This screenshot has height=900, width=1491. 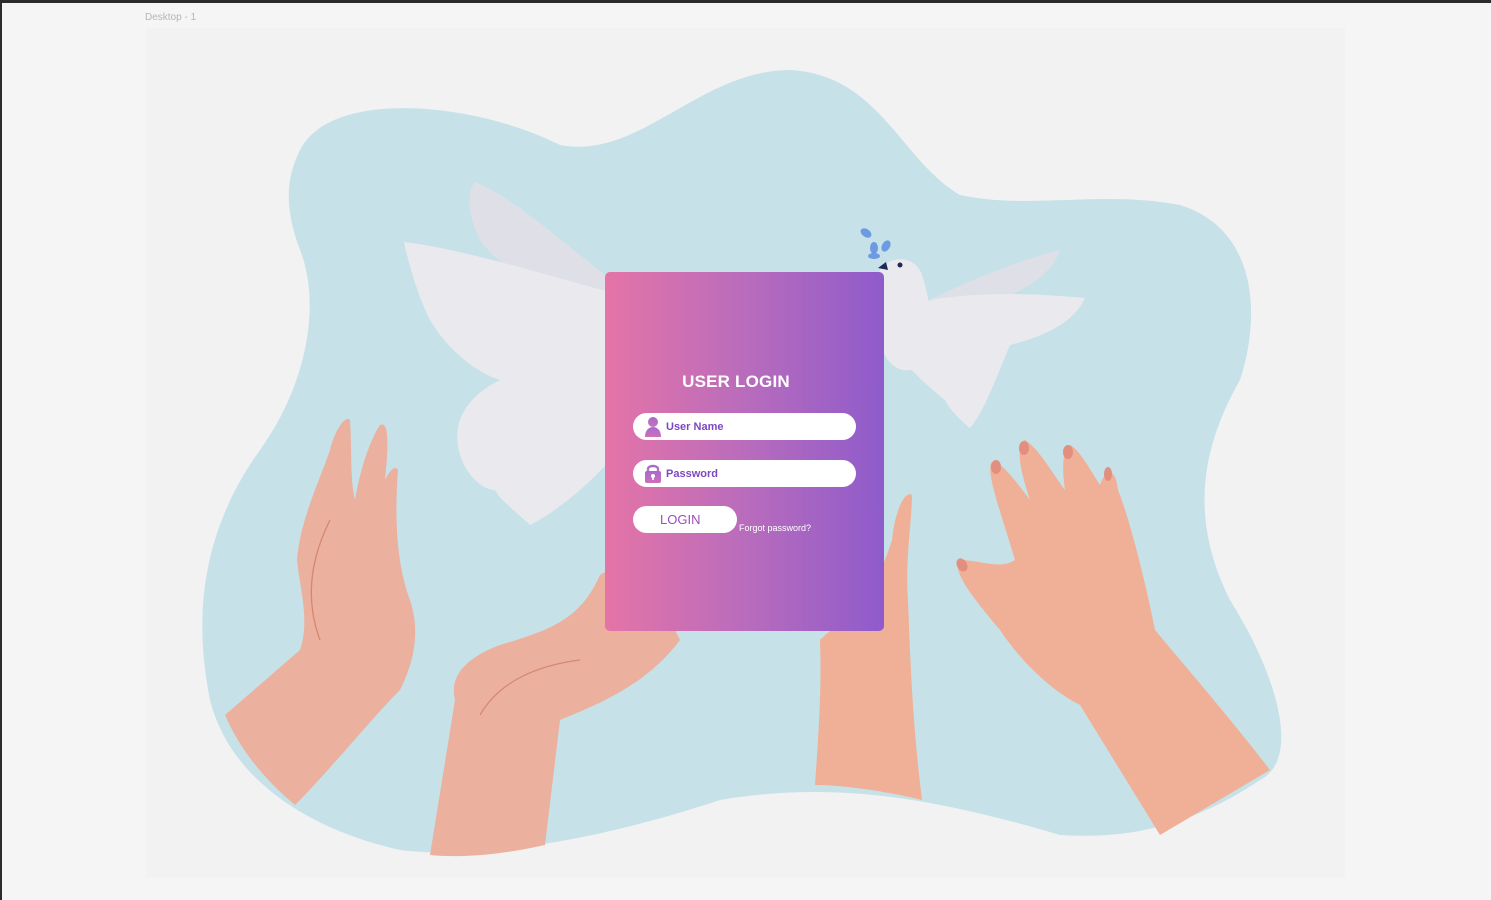 I want to click on login-card: USER LOGIN LOGIN Forgot, so click(x=744, y=451).